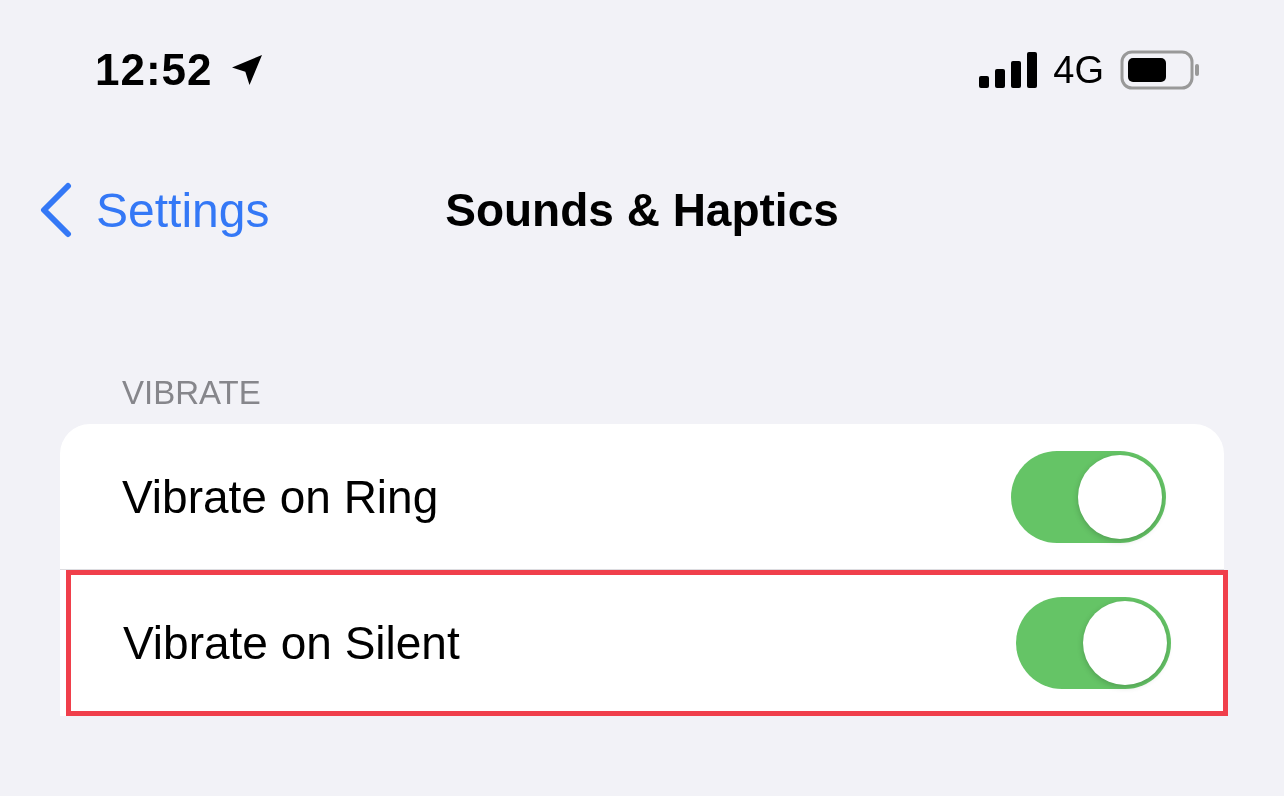  What do you see at coordinates (1008, 70) in the screenshot?
I see `signal-icon` at bounding box center [1008, 70].